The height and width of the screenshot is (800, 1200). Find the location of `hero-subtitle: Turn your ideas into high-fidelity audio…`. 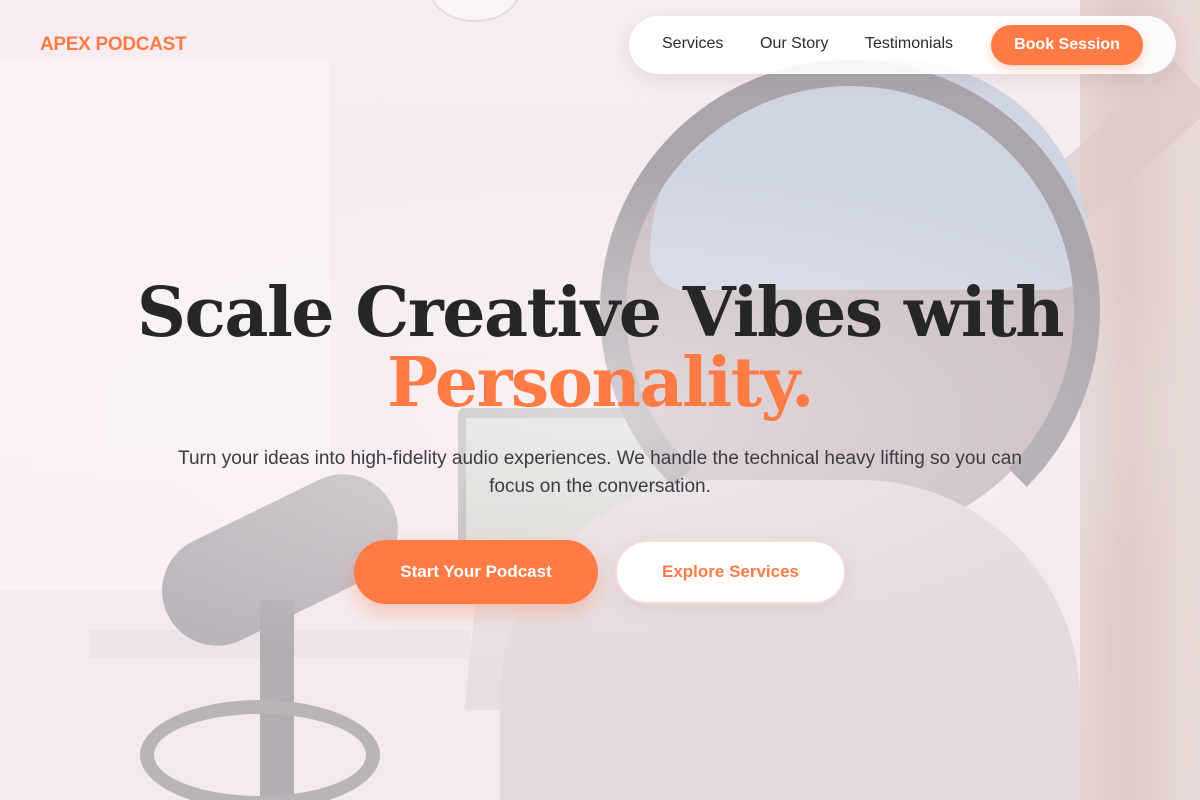

hero-subtitle: Turn your ideas into high-fidelity audio… is located at coordinates (600, 472).